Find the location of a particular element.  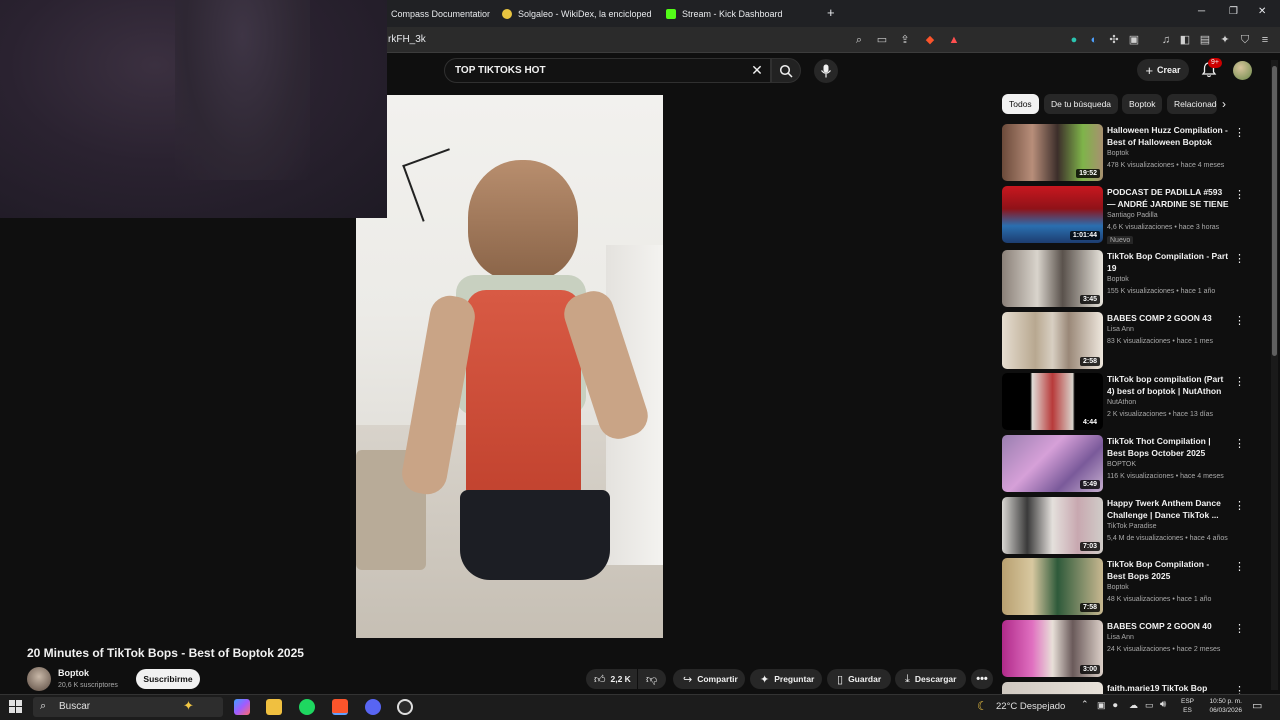

audio-extension-icon: ◐ is located at coordinates (1094, 40).